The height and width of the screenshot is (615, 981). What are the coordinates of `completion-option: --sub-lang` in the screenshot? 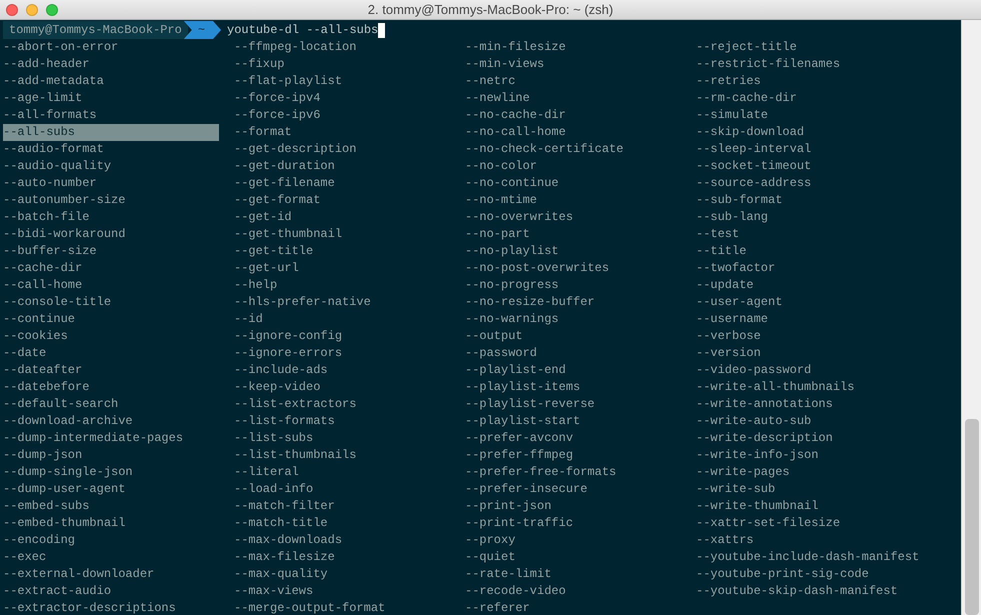 It's located at (804, 217).